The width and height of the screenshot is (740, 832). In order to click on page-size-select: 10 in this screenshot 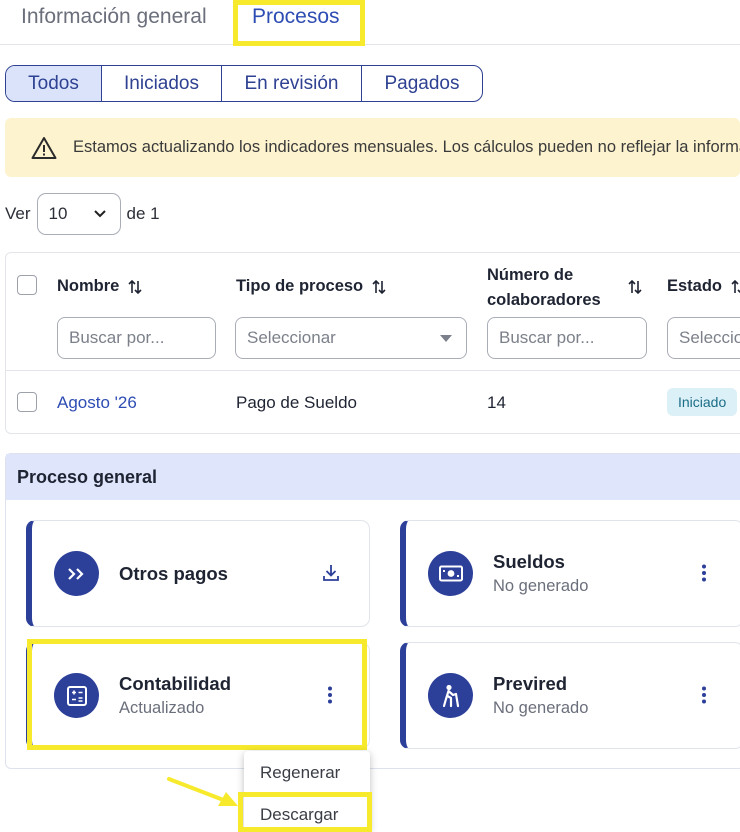, I will do `click(78, 214)`.